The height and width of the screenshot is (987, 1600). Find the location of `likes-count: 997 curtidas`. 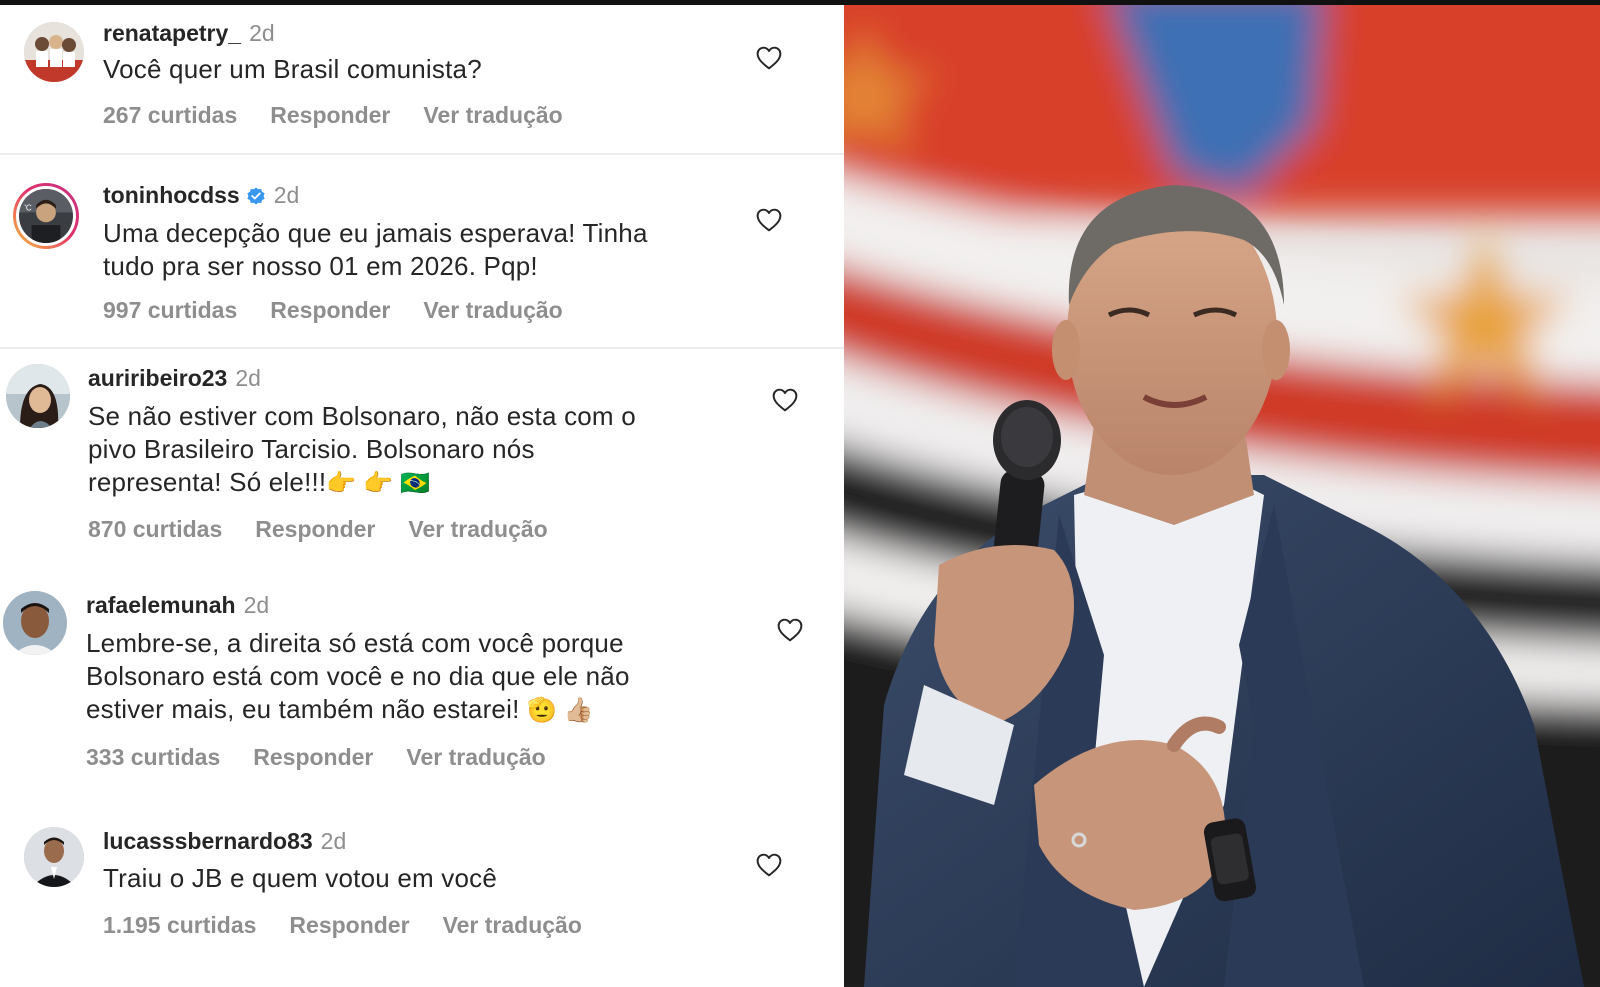

likes-count: 997 curtidas is located at coordinates (170, 310).